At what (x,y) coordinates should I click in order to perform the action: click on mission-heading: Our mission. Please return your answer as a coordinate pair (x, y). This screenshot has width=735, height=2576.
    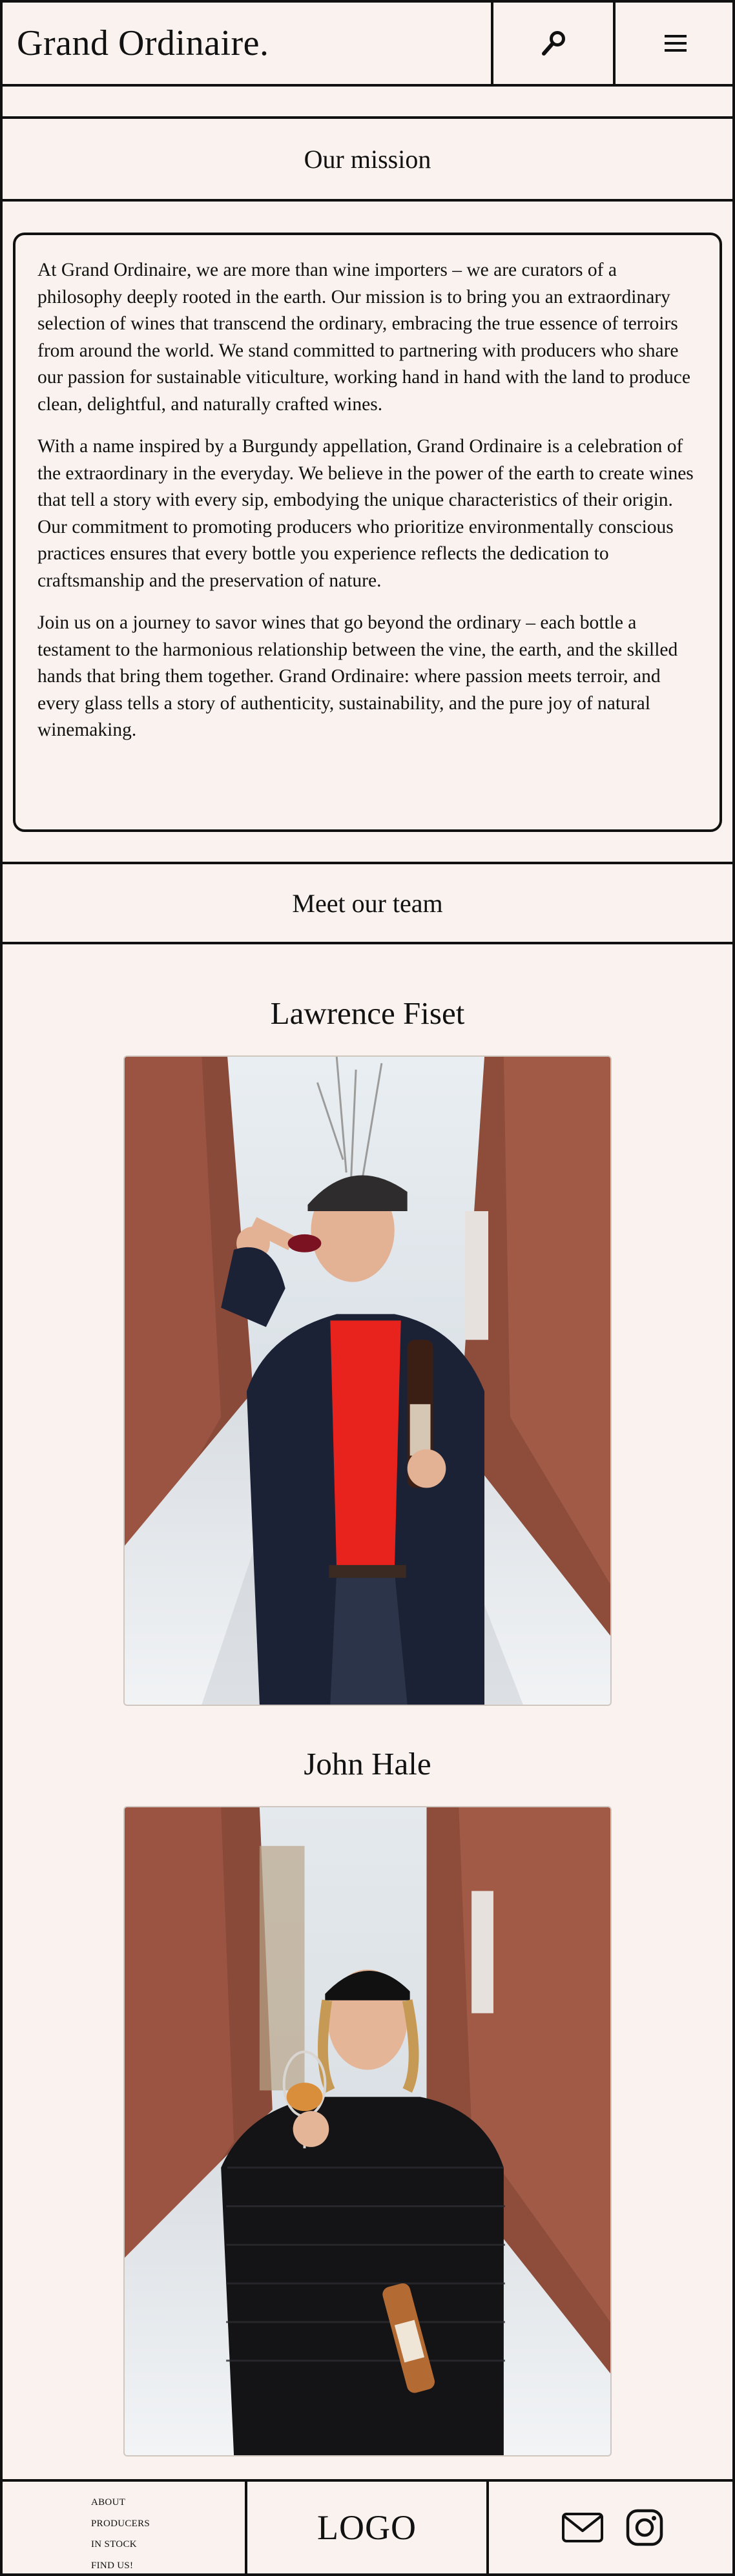
    Looking at the image, I should click on (367, 160).